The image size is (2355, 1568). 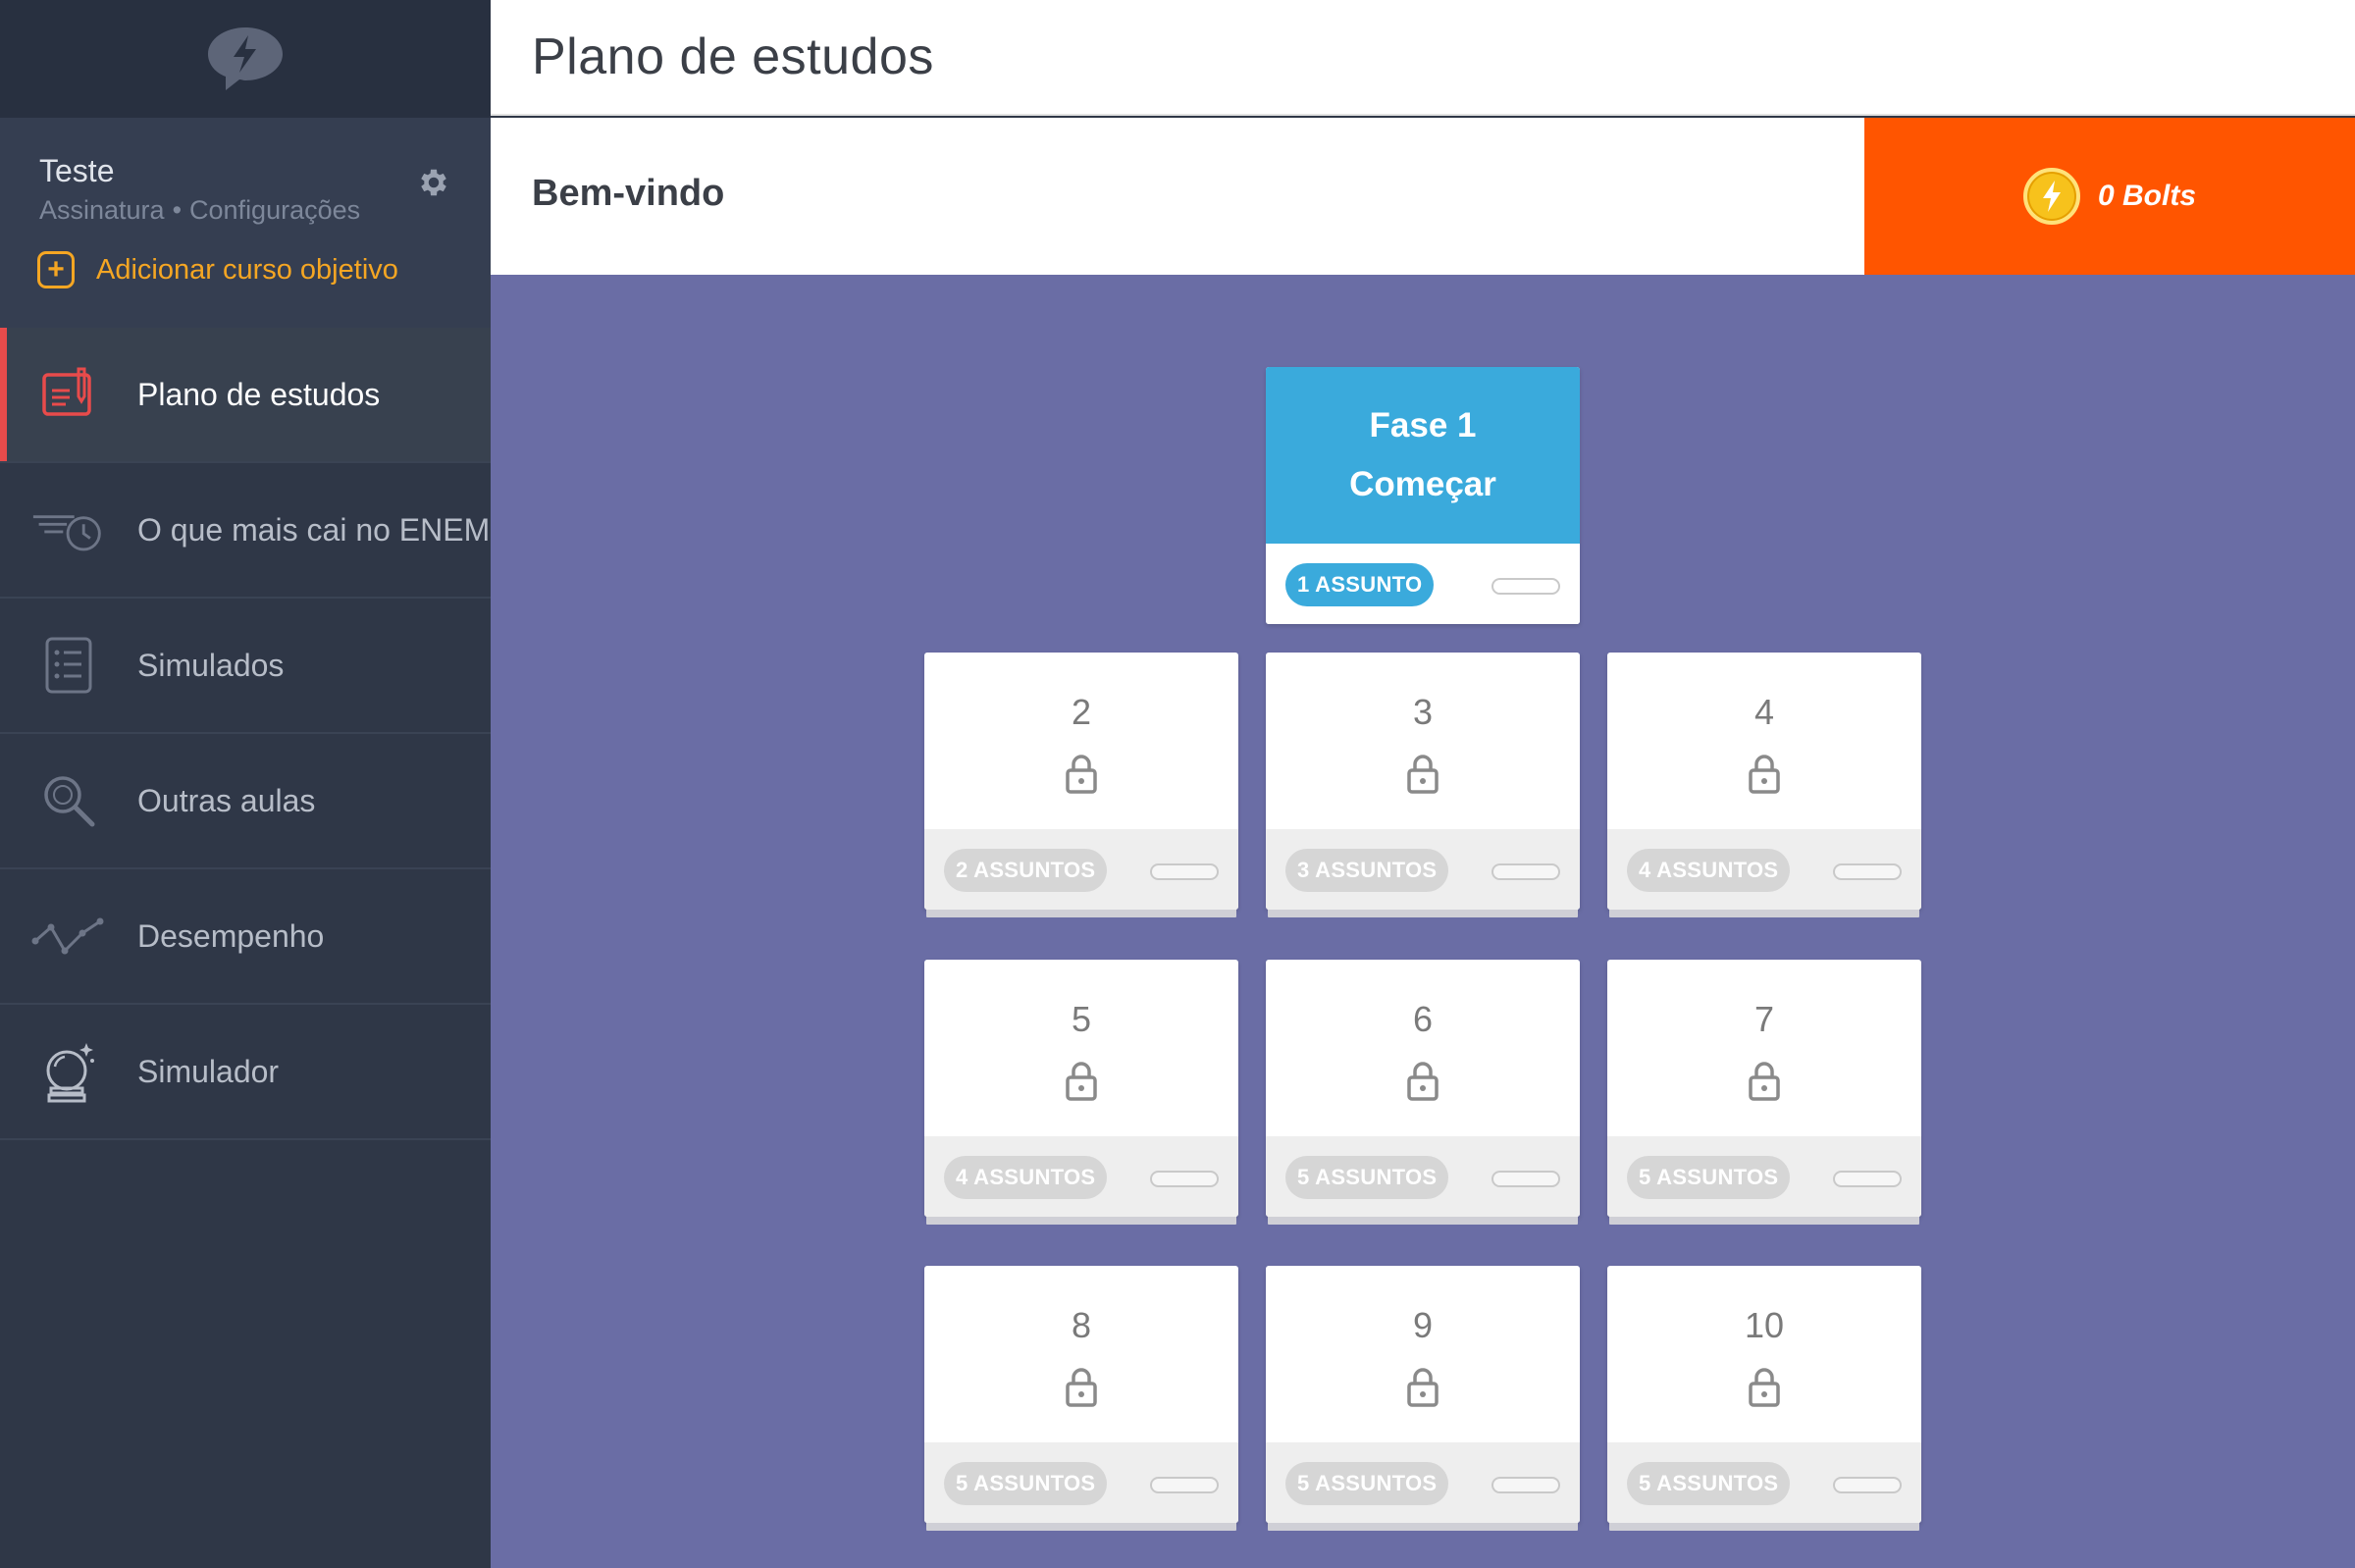 I want to click on add-course-button: + Adicionar curso objetivo, so click(x=217, y=269).